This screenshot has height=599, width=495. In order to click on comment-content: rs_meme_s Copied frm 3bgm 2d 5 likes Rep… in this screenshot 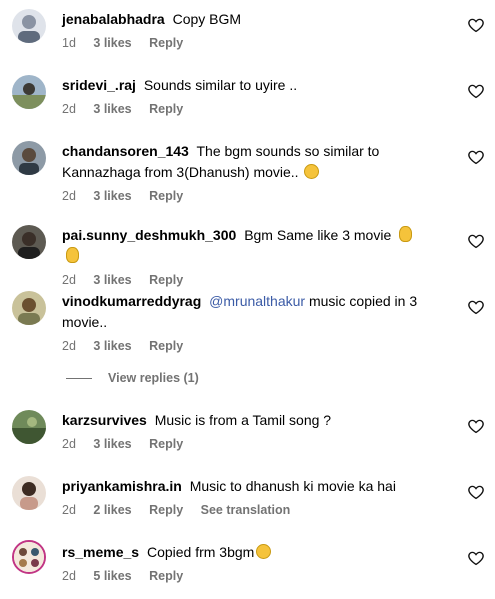, I will do `click(242, 563)`.